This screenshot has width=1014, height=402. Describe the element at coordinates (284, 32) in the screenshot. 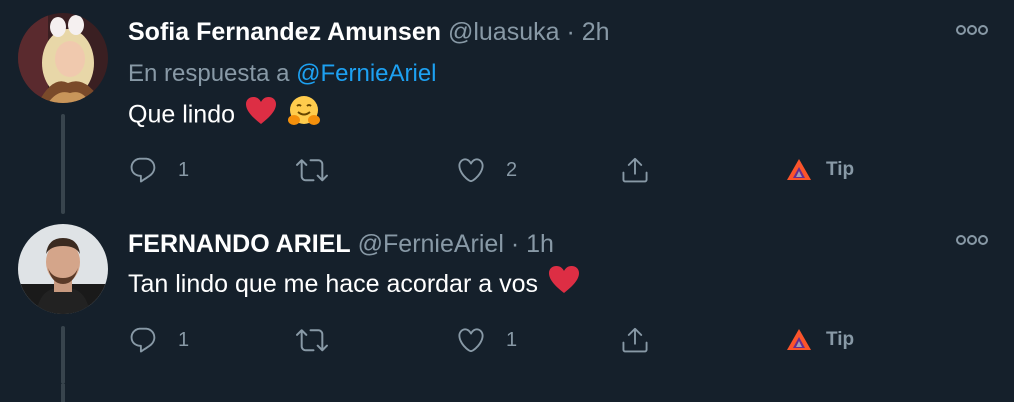

I see `display-name: Sofia Fernandez Amunsen` at that location.